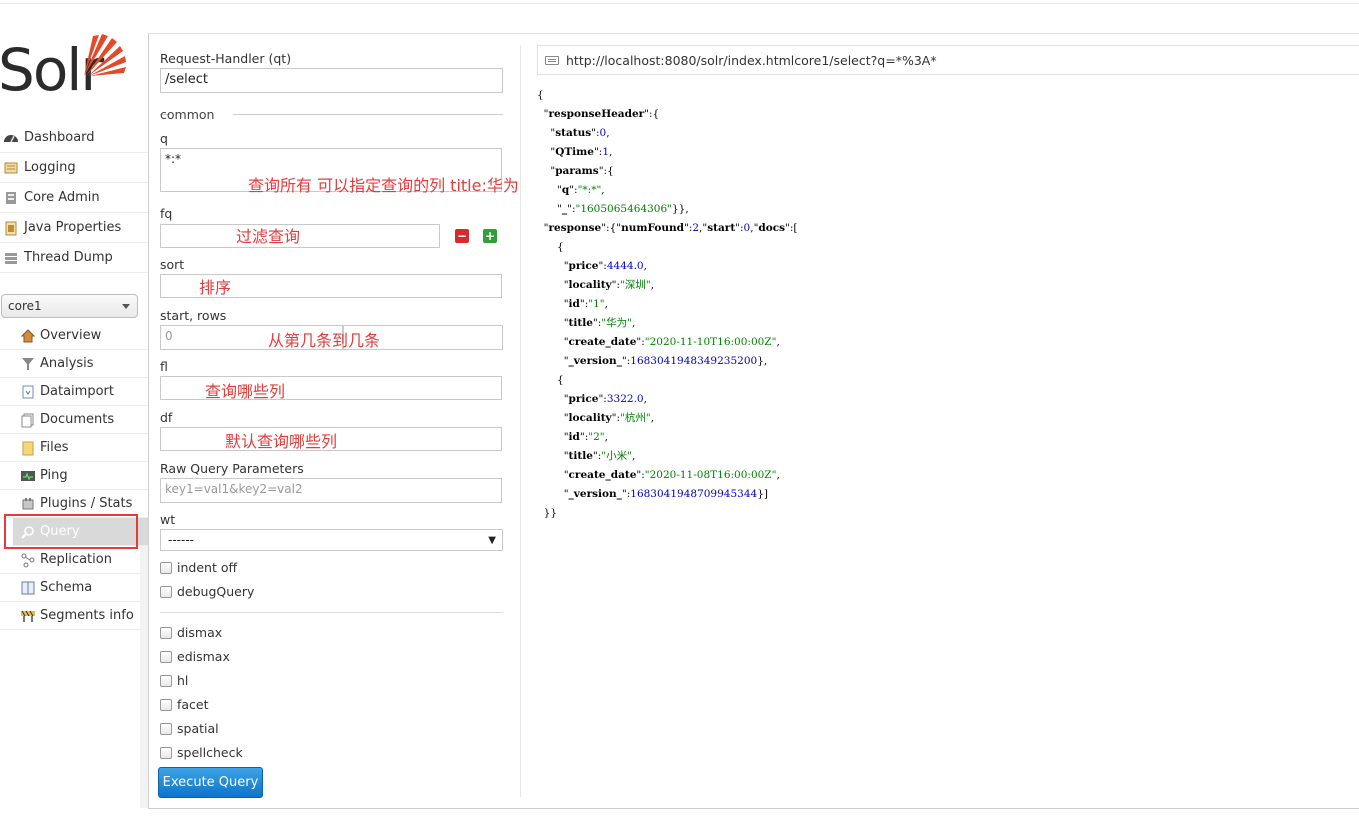 This screenshot has width=1359, height=816. I want to click on nav-item-label: Core Admin, so click(62, 197).